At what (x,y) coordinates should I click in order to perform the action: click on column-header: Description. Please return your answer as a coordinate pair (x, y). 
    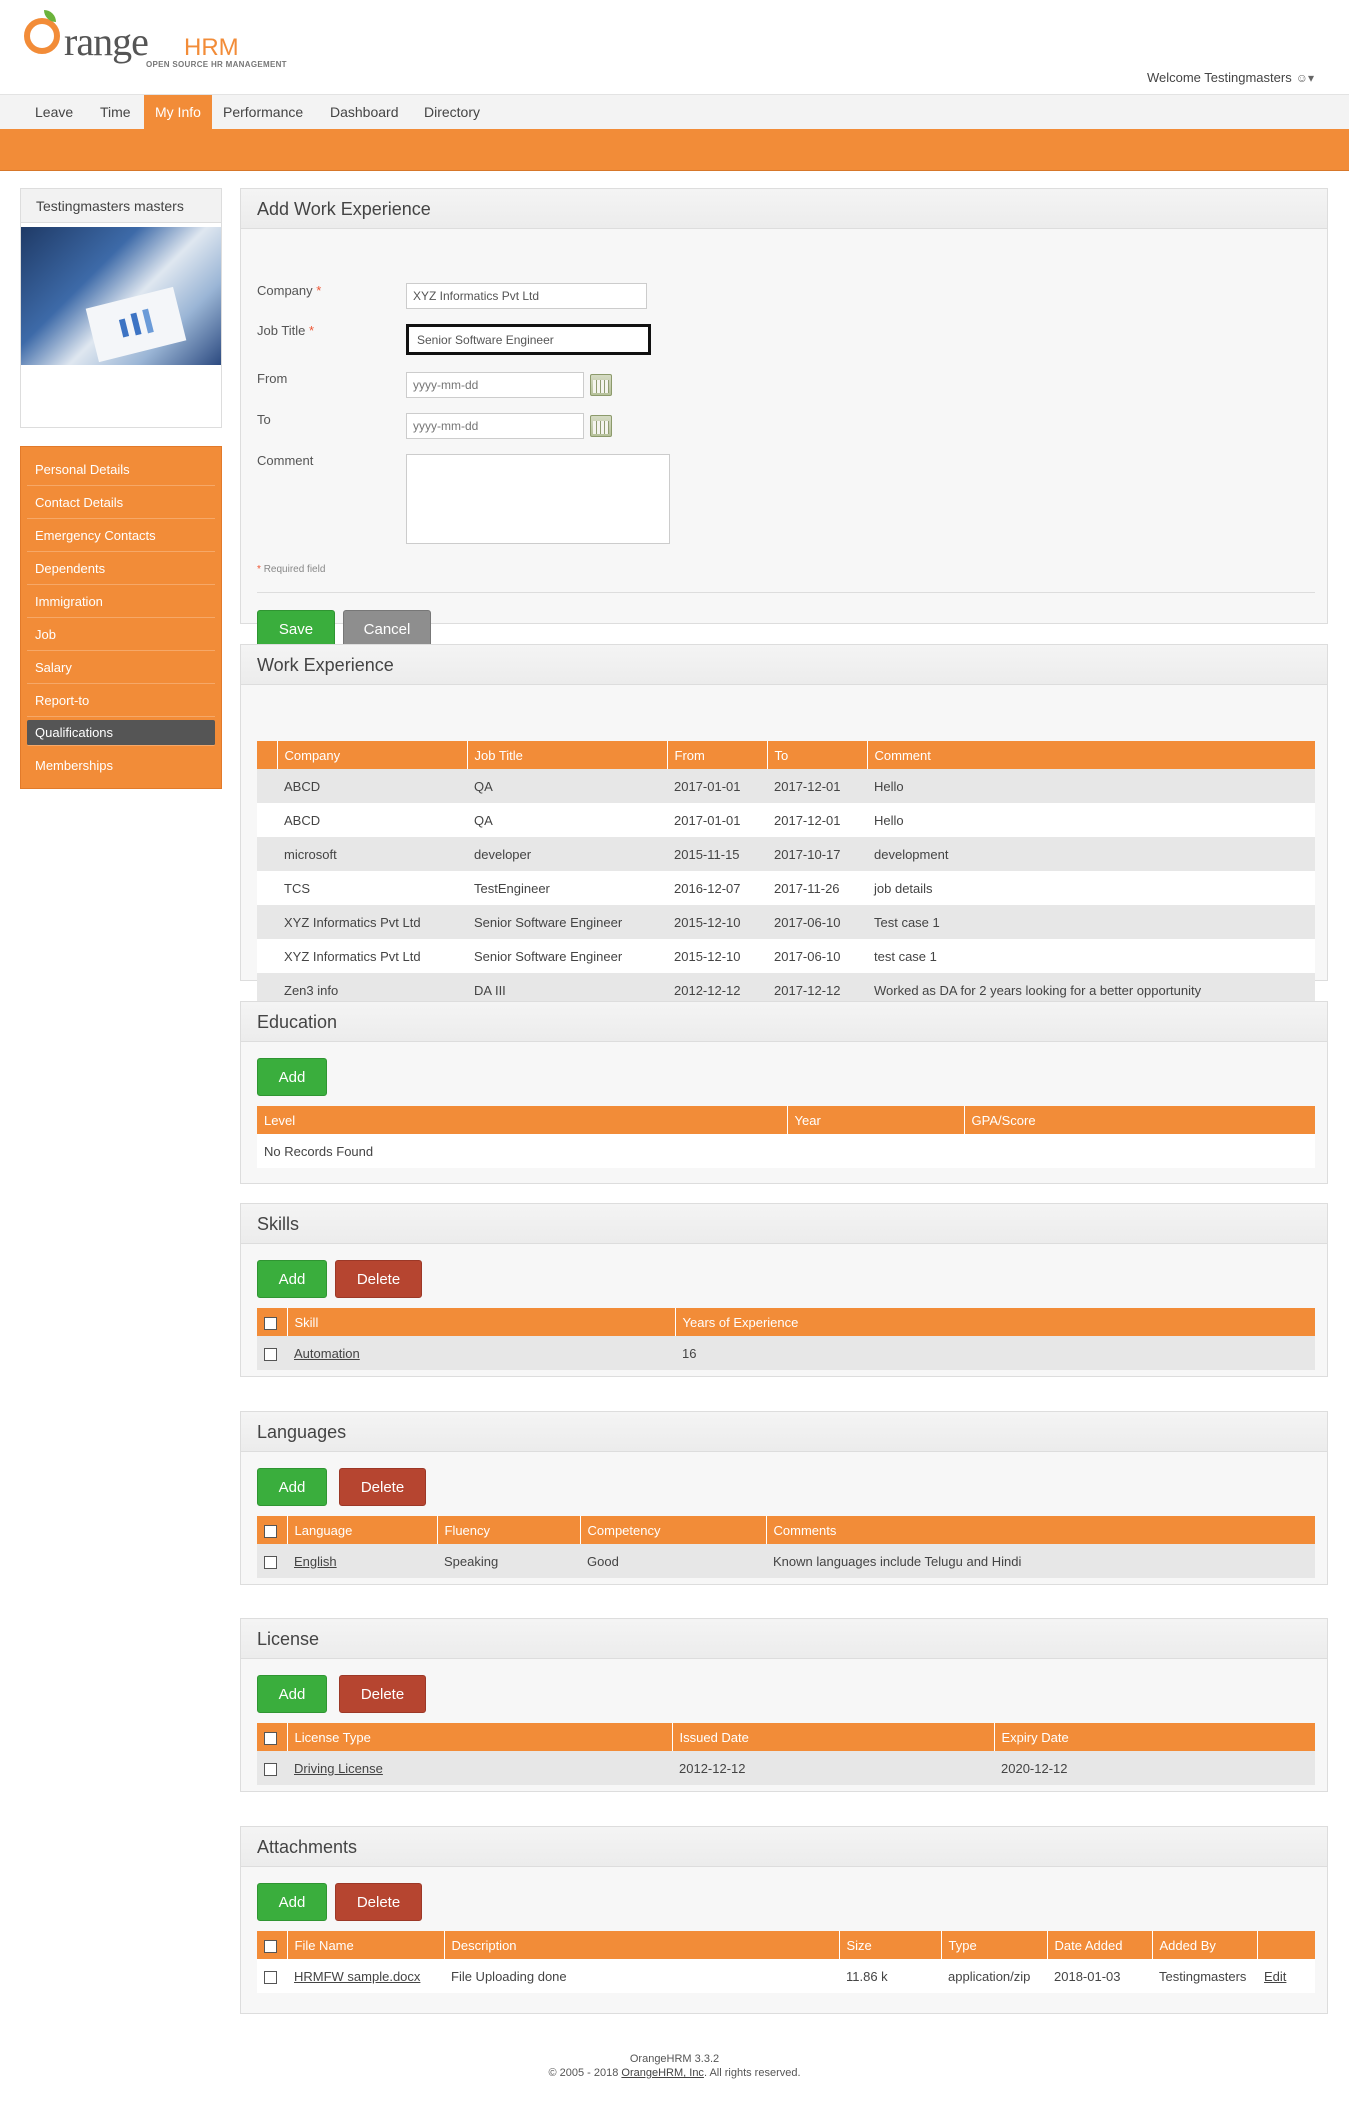
    Looking at the image, I should click on (642, 1945).